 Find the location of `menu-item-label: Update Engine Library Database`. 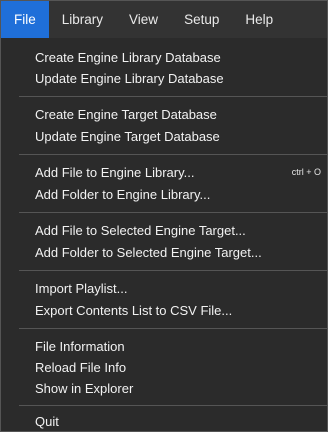

menu-item-label: Update Engine Library Database is located at coordinates (129, 78).